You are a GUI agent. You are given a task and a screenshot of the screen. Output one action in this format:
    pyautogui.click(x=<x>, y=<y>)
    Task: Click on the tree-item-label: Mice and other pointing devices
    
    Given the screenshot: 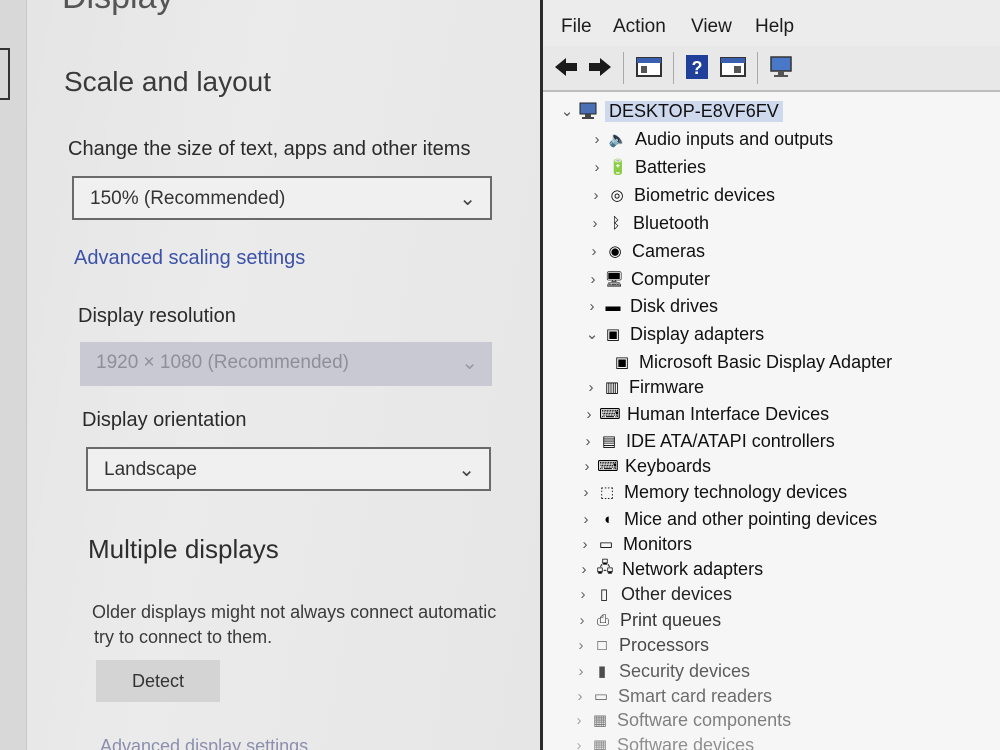 What is the action you would take?
    pyautogui.click(x=751, y=518)
    